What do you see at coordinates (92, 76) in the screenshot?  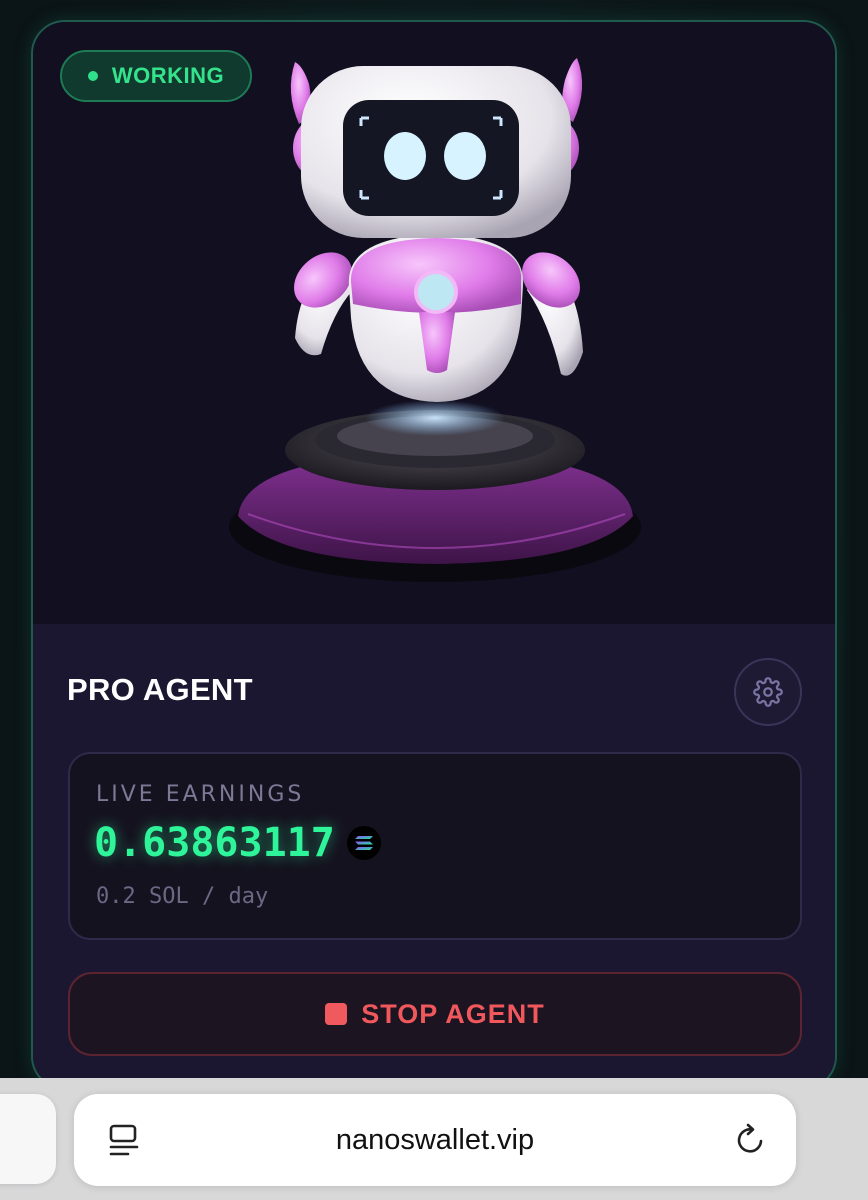 I see `status-dot-icon` at bounding box center [92, 76].